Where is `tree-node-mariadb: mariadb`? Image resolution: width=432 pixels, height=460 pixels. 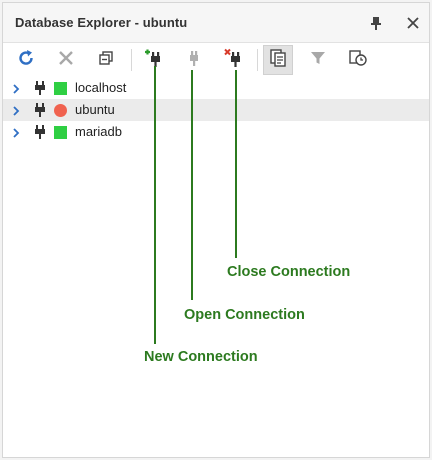 tree-node-mariadb: mariadb is located at coordinates (216, 132).